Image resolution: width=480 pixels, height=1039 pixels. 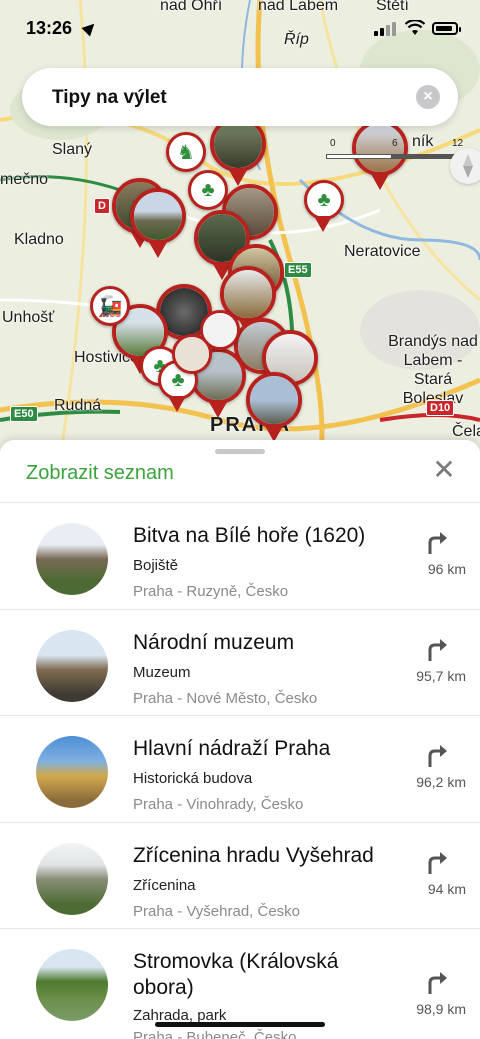 What do you see at coordinates (441, 675) in the screenshot?
I see `place-distance: 95,7 km` at bounding box center [441, 675].